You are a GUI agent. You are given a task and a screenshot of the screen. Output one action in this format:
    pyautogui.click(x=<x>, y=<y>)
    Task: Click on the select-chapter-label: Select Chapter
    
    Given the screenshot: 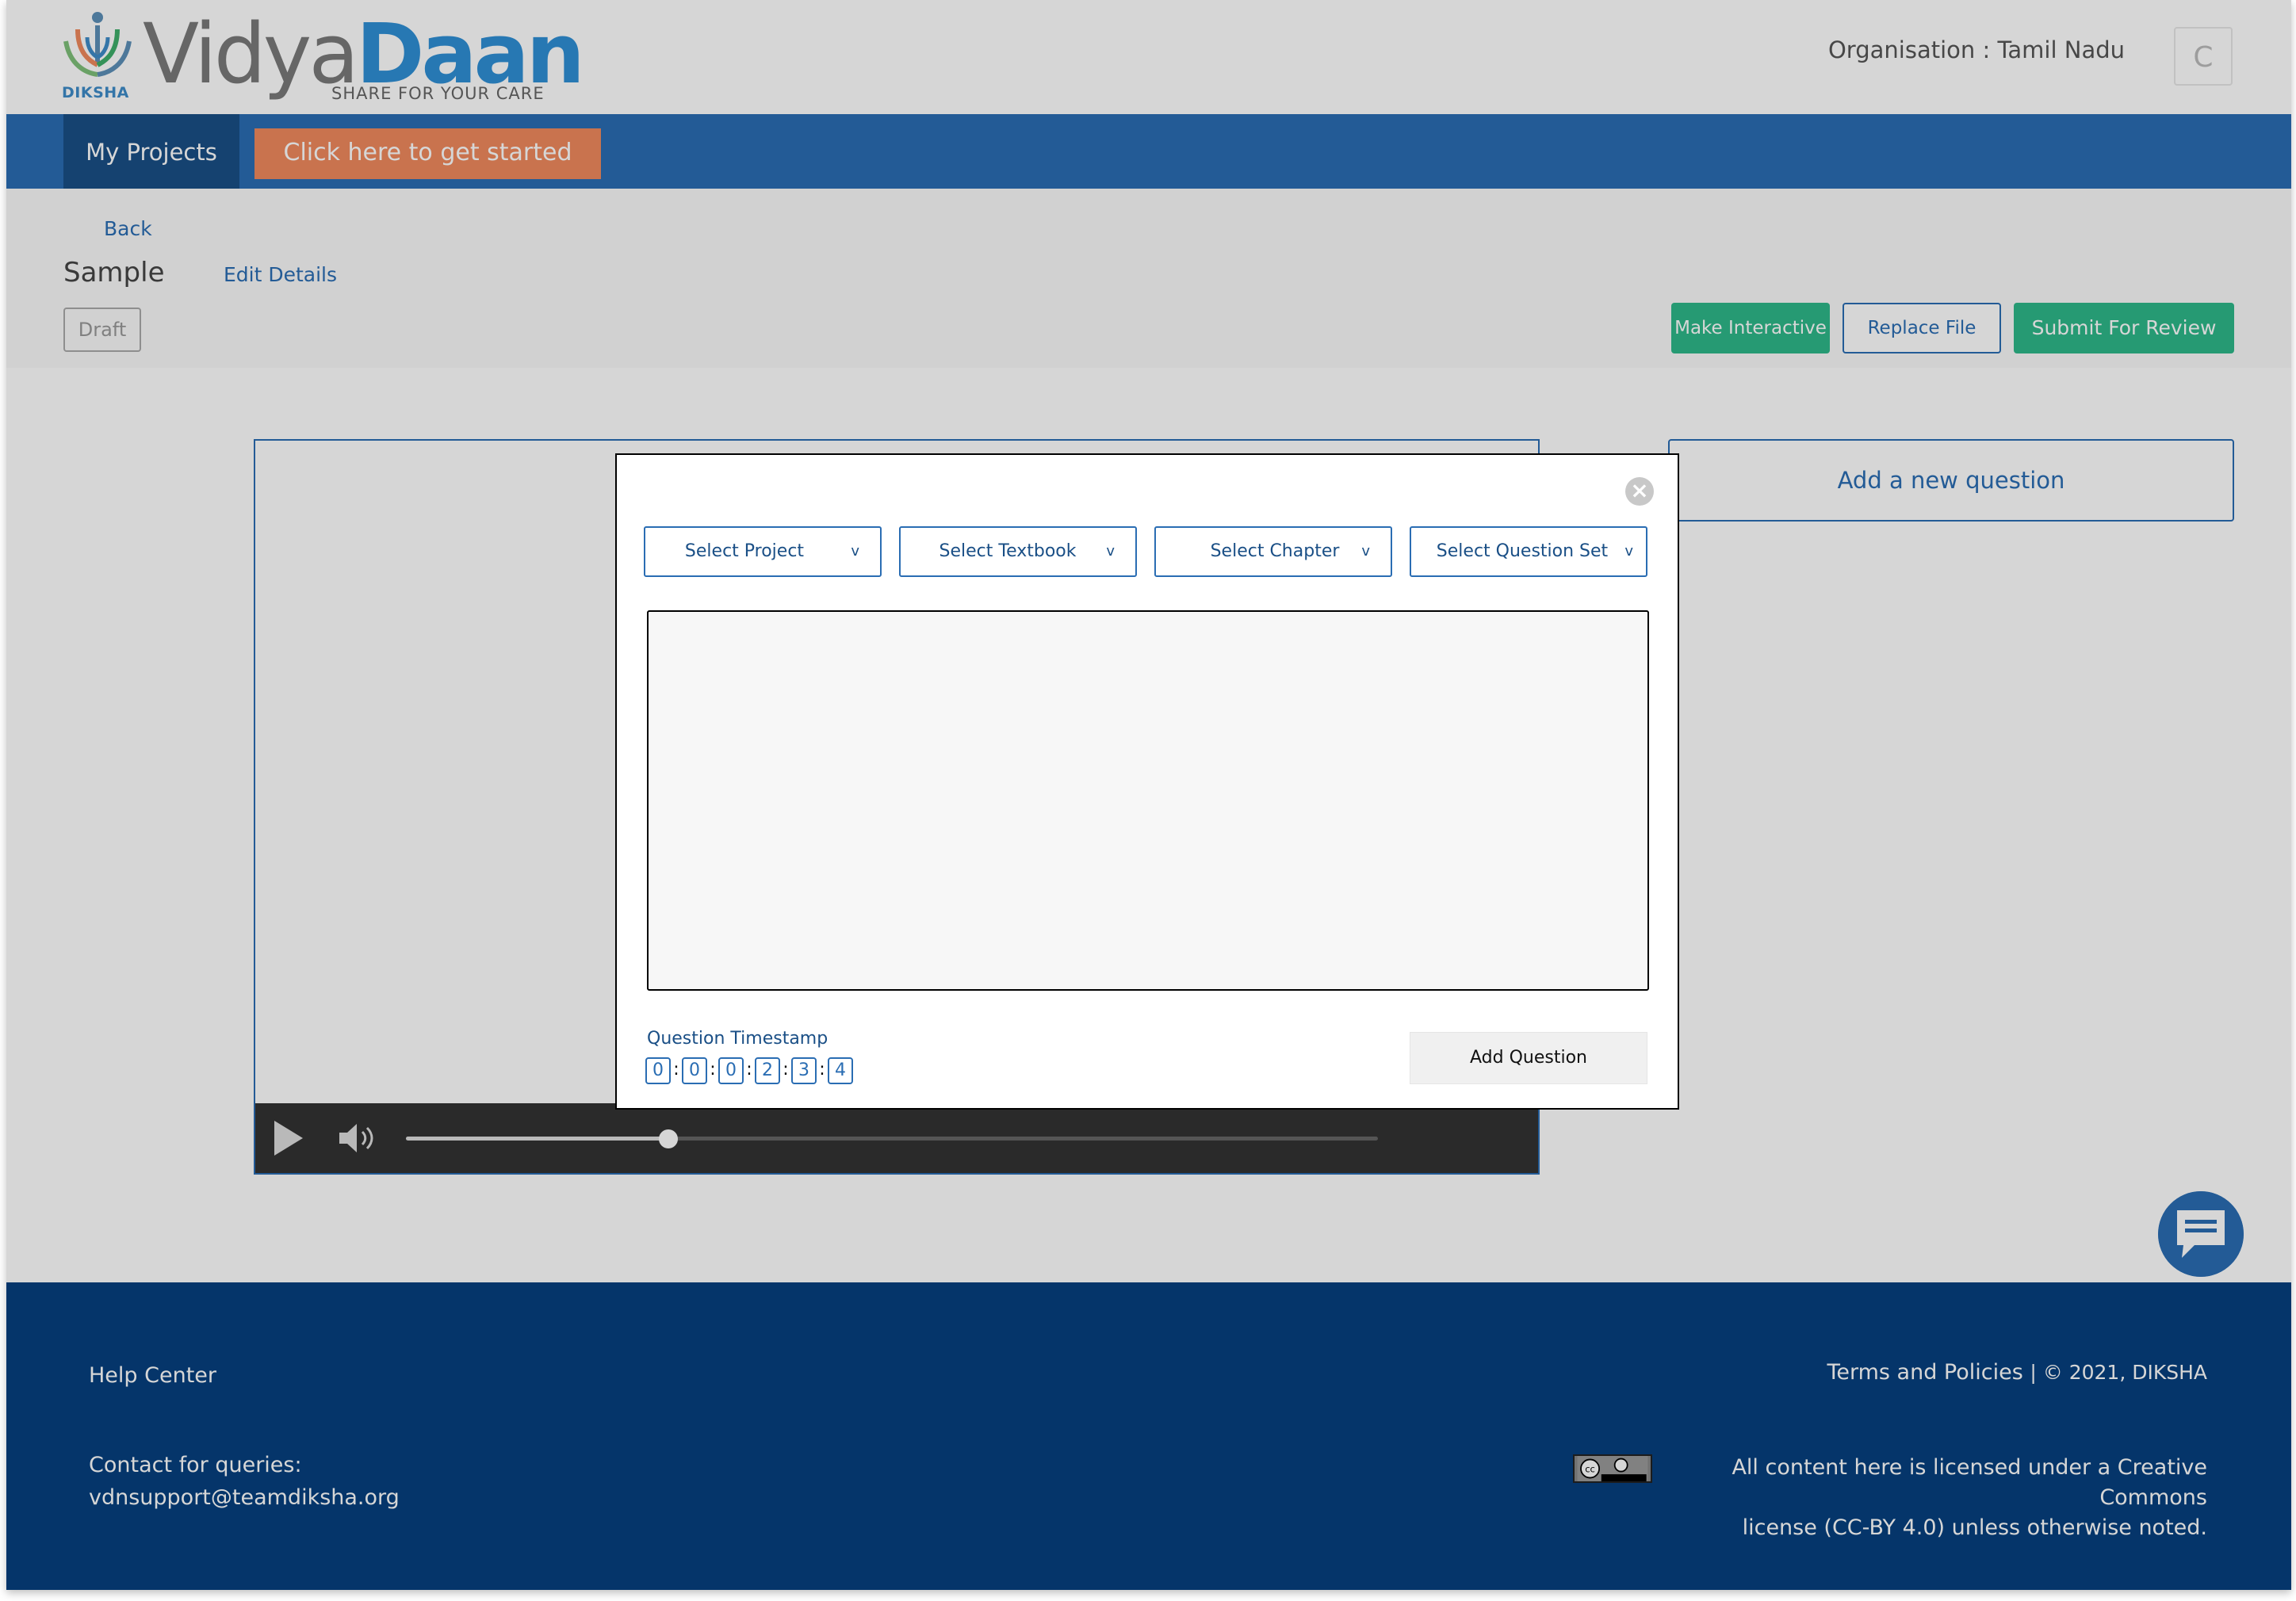 What is the action you would take?
    pyautogui.click(x=1275, y=551)
    